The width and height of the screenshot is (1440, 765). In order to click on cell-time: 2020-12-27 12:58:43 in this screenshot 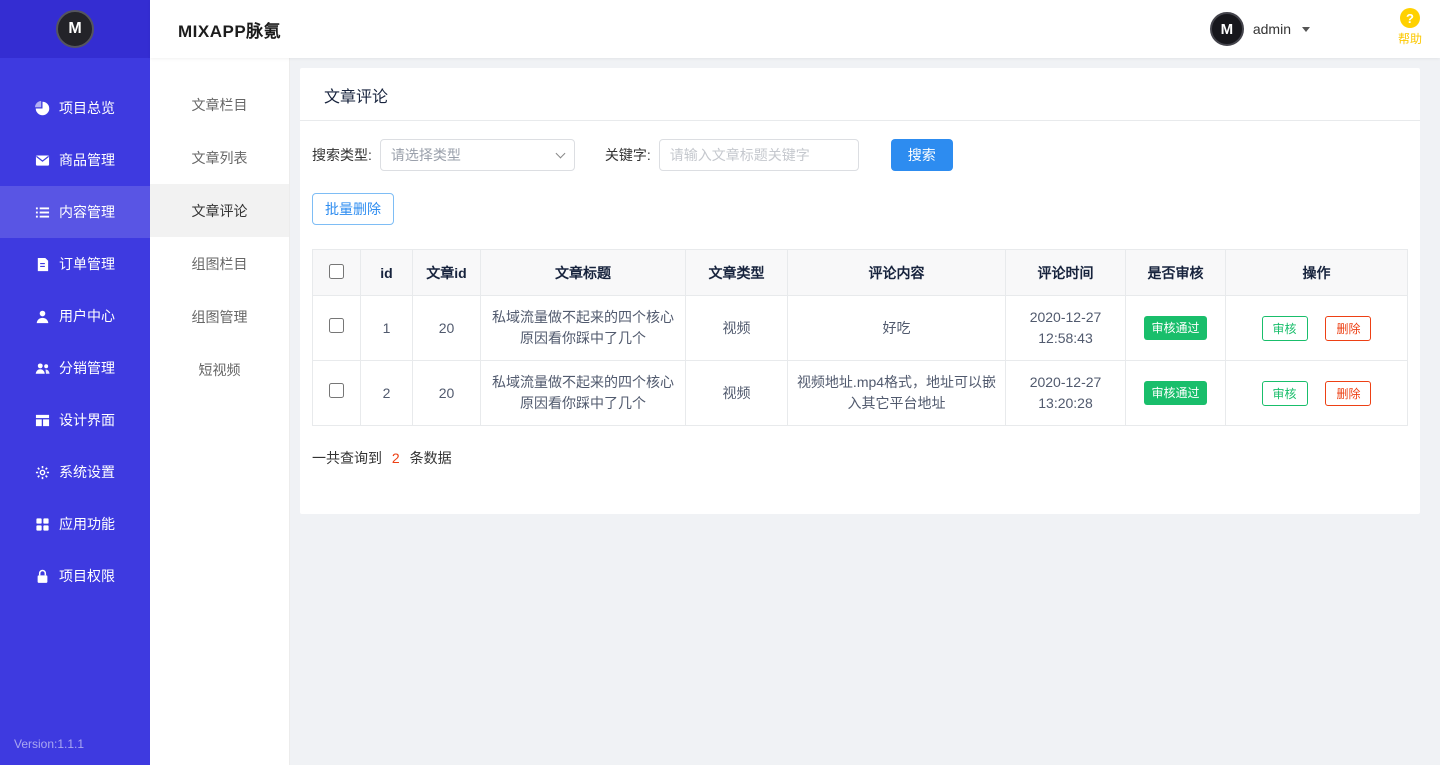, I will do `click(1065, 328)`.